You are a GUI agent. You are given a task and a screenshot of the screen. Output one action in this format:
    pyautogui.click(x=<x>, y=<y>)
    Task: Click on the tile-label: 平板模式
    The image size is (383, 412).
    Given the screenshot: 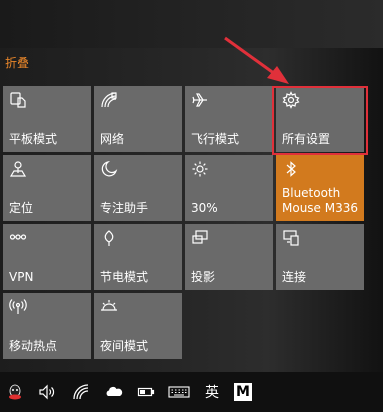 What is the action you would take?
    pyautogui.click(x=33, y=139)
    